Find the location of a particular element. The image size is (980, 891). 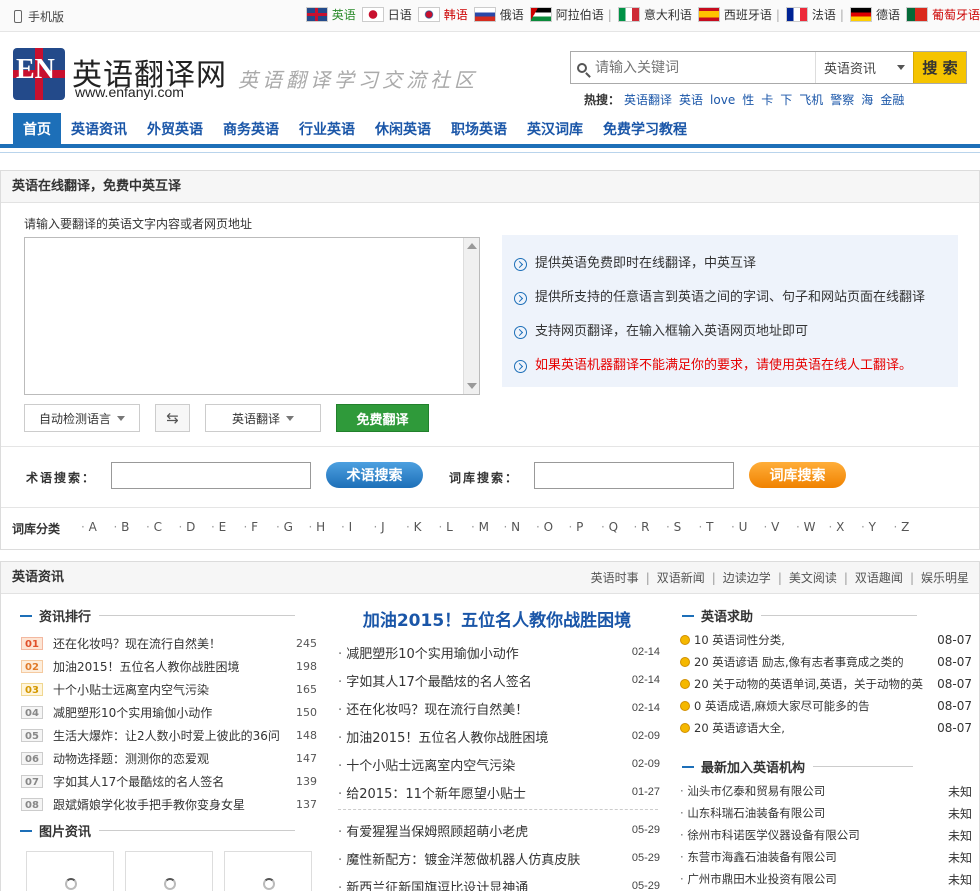

textarea-scrollbar is located at coordinates (471, 316).